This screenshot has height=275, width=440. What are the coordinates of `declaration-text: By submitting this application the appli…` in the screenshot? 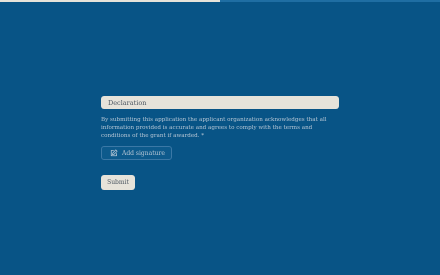 It's located at (214, 128).